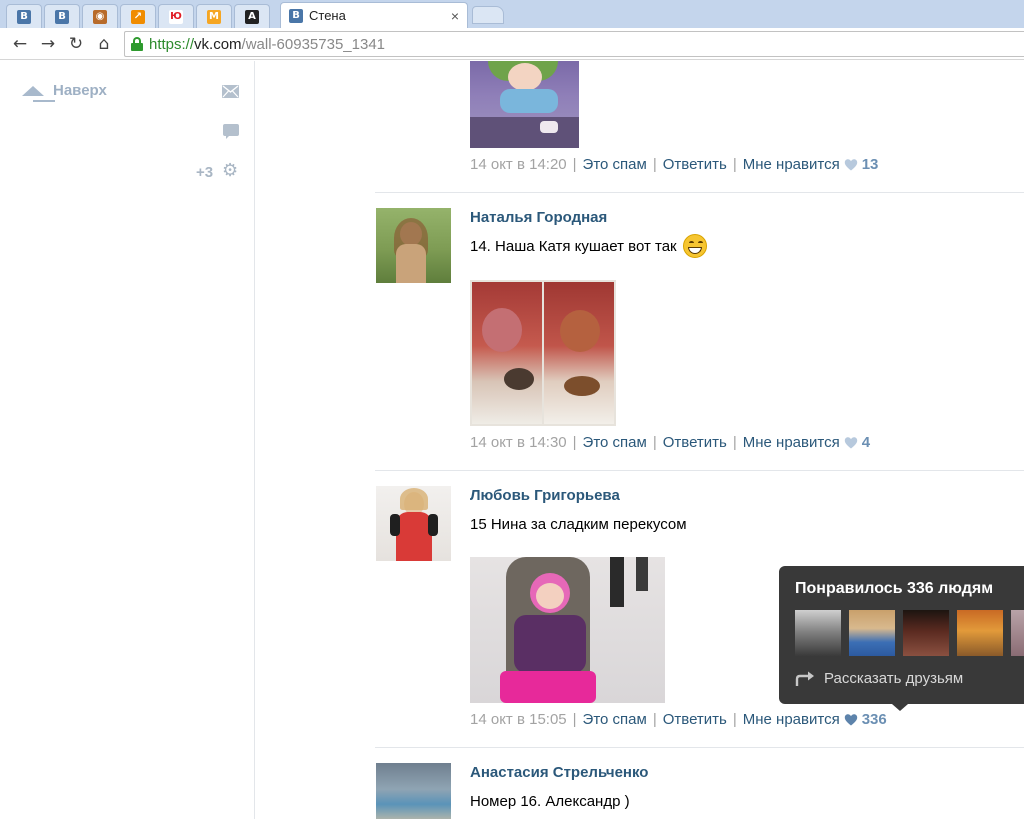  What do you see at coordinates (574, 44) in the screenshot?
I see `address-bar: https://vk.com/wall-60935735_1341` at bounding box center [574, 44].